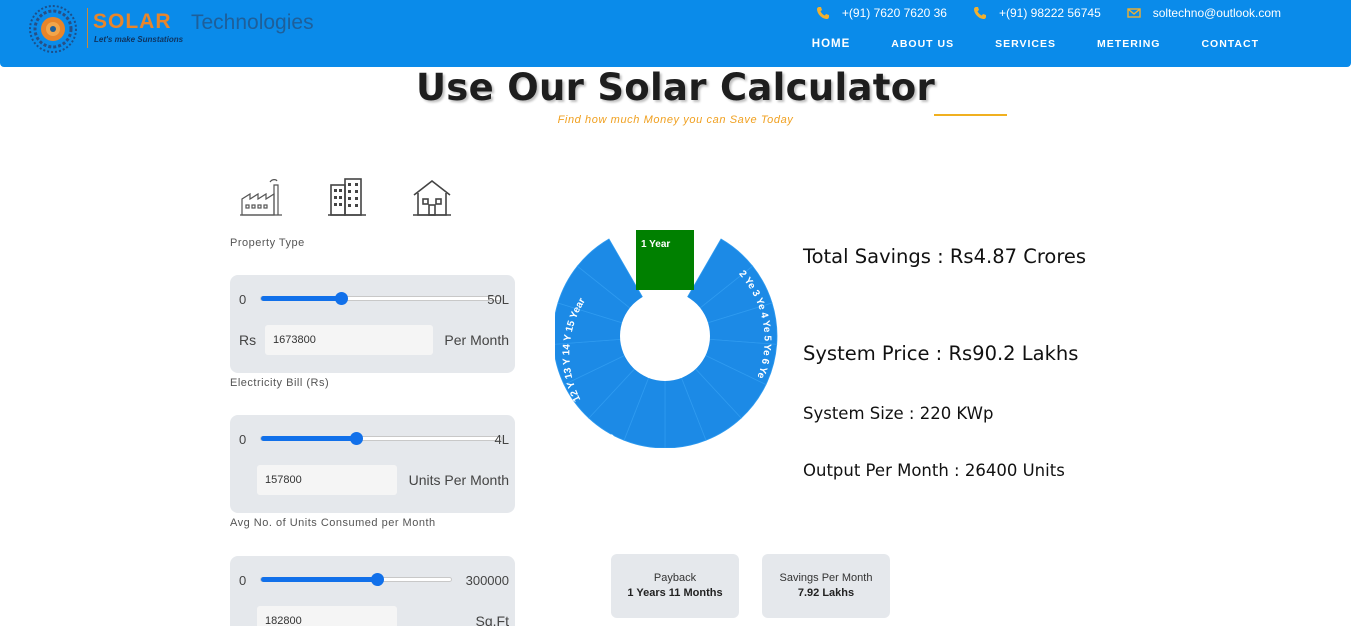  What do you see at coordinates (675, 586) in the screenshot?
I see `payback-card: Payback 1 Years 11 Months` at bounding box center [675, 586].